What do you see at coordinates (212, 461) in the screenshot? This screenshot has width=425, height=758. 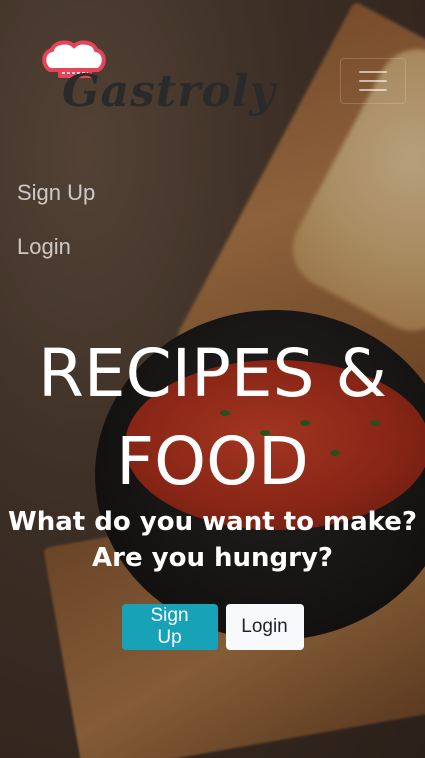 I see `hero-title-line-2: FOOD` at bounding box center [212, 461].